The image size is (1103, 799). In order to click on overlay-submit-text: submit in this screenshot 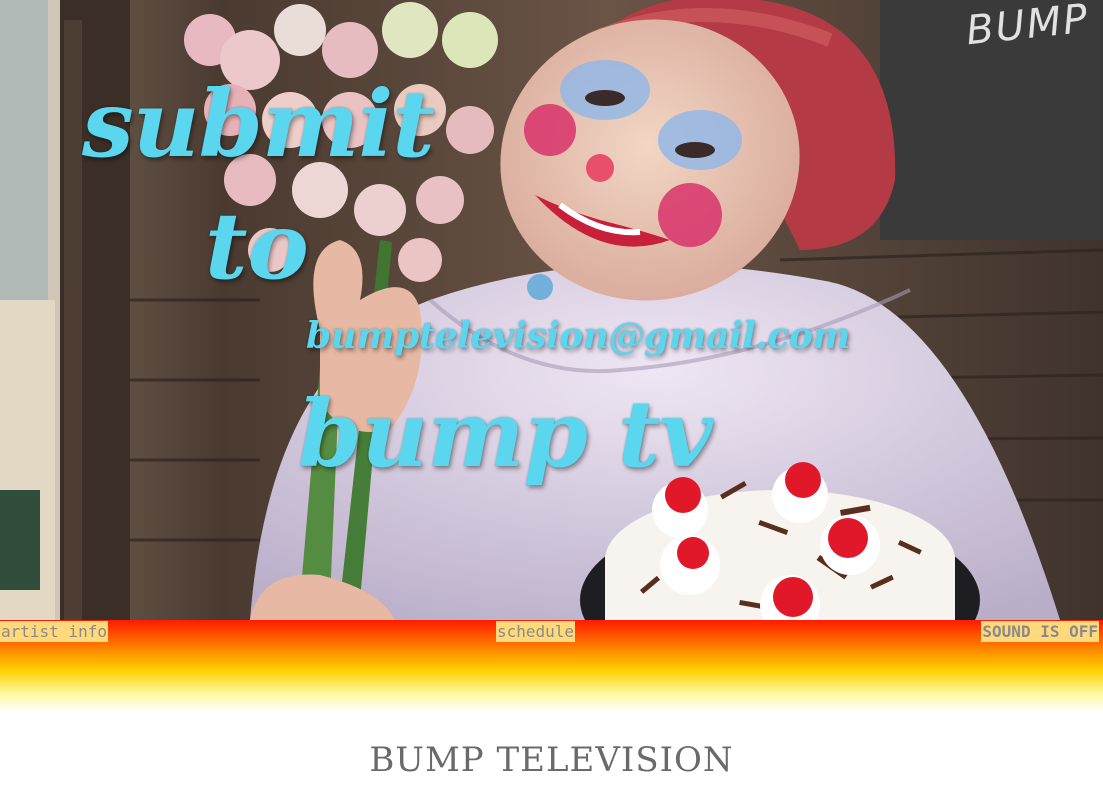, I will do `click(258, 124)`.